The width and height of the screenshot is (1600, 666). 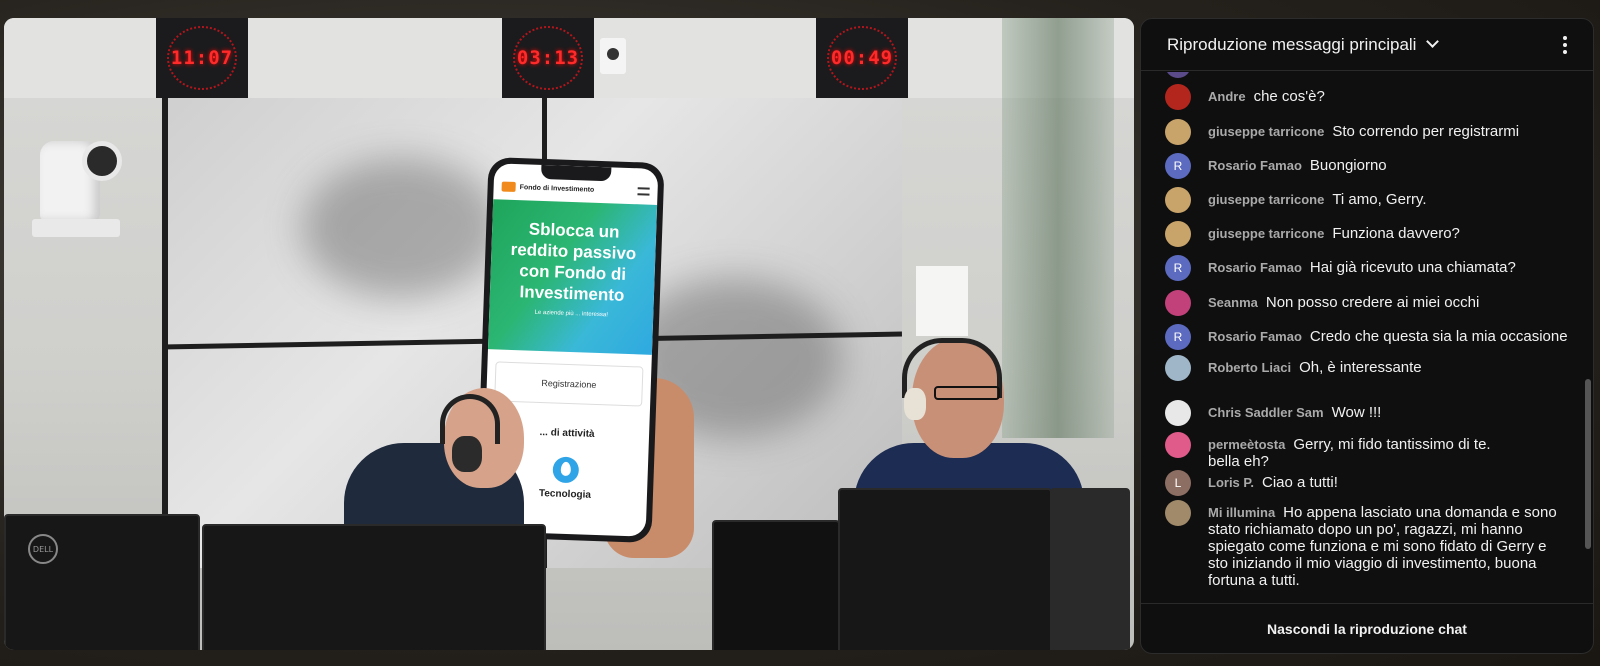 What do you see at coordinates (1426, 131) in the screenshot?
I see `message-text: Sto correndo per registrarmi` at bounding box center [1426, 131].